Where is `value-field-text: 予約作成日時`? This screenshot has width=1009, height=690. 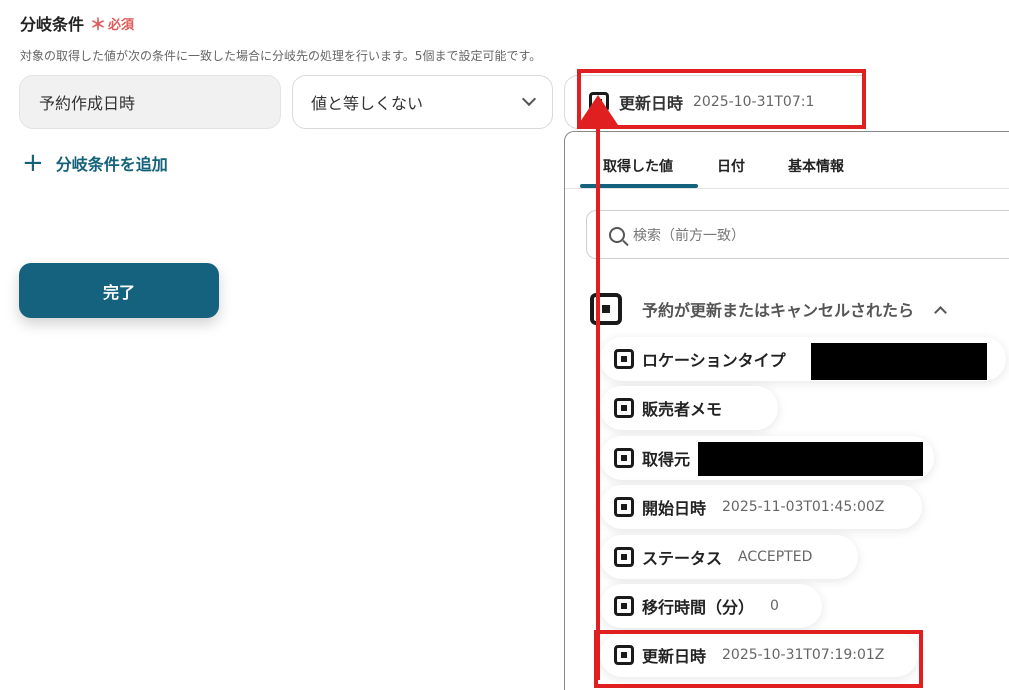
value-field-text: 予約作成日時 is located at coordinates (87, 103).